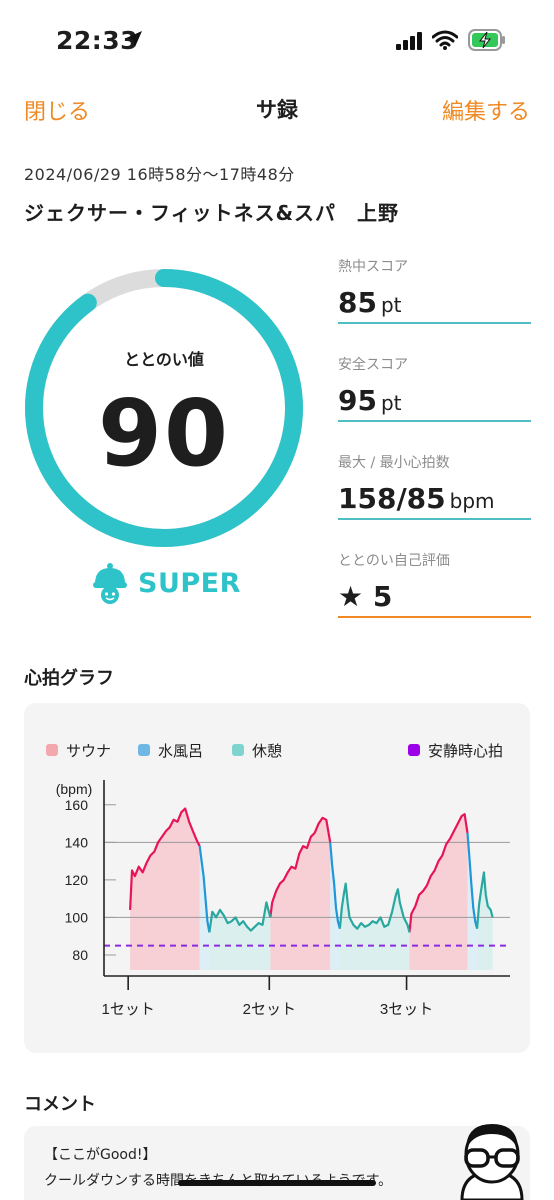  I want to click on status-bar: 22:33, so click(277, 42).